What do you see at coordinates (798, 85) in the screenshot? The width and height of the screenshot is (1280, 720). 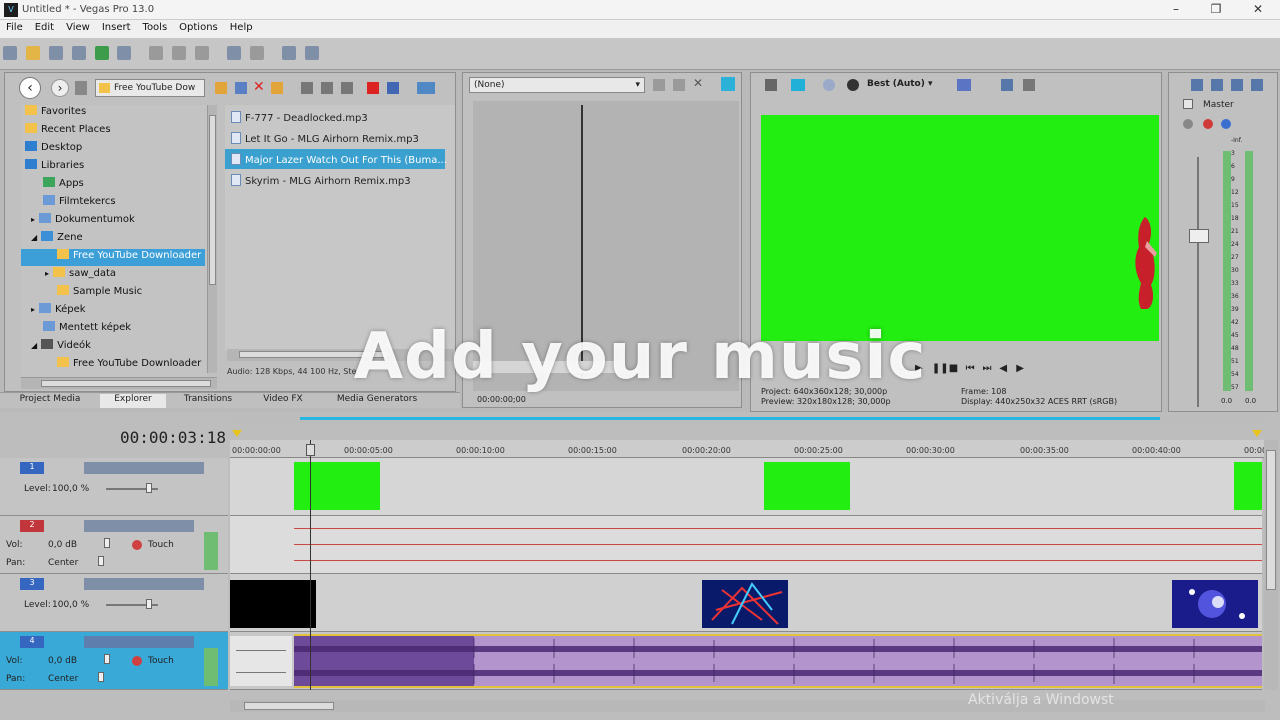 I see `external-monitor-icon` at bounding box center [798, 85].